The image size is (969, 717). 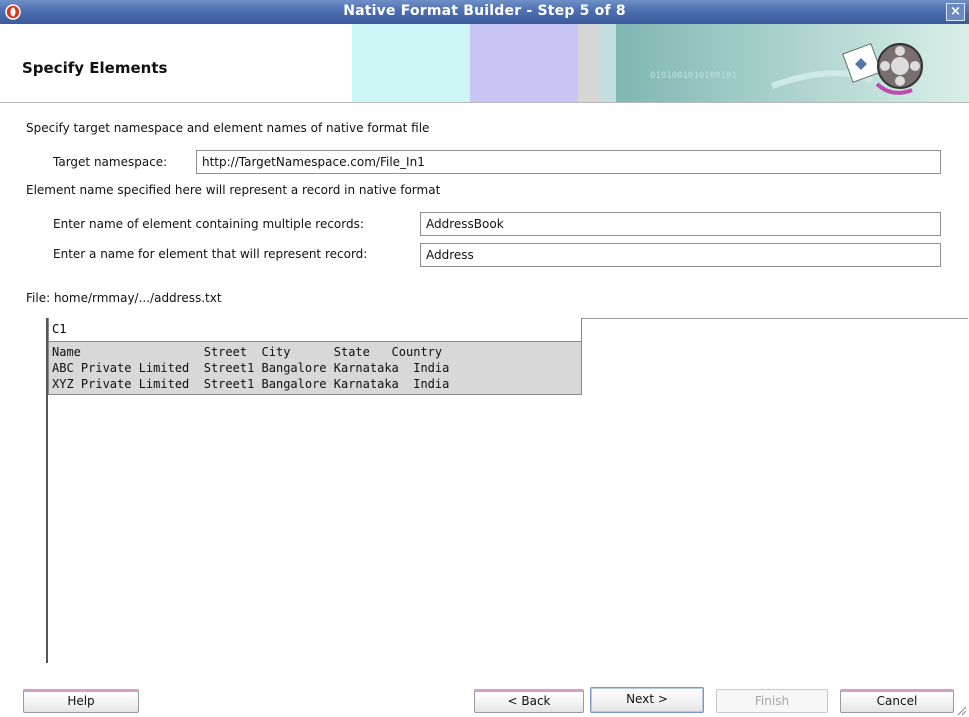 I want to click on help-button: Help, so click(x=81, y=701).